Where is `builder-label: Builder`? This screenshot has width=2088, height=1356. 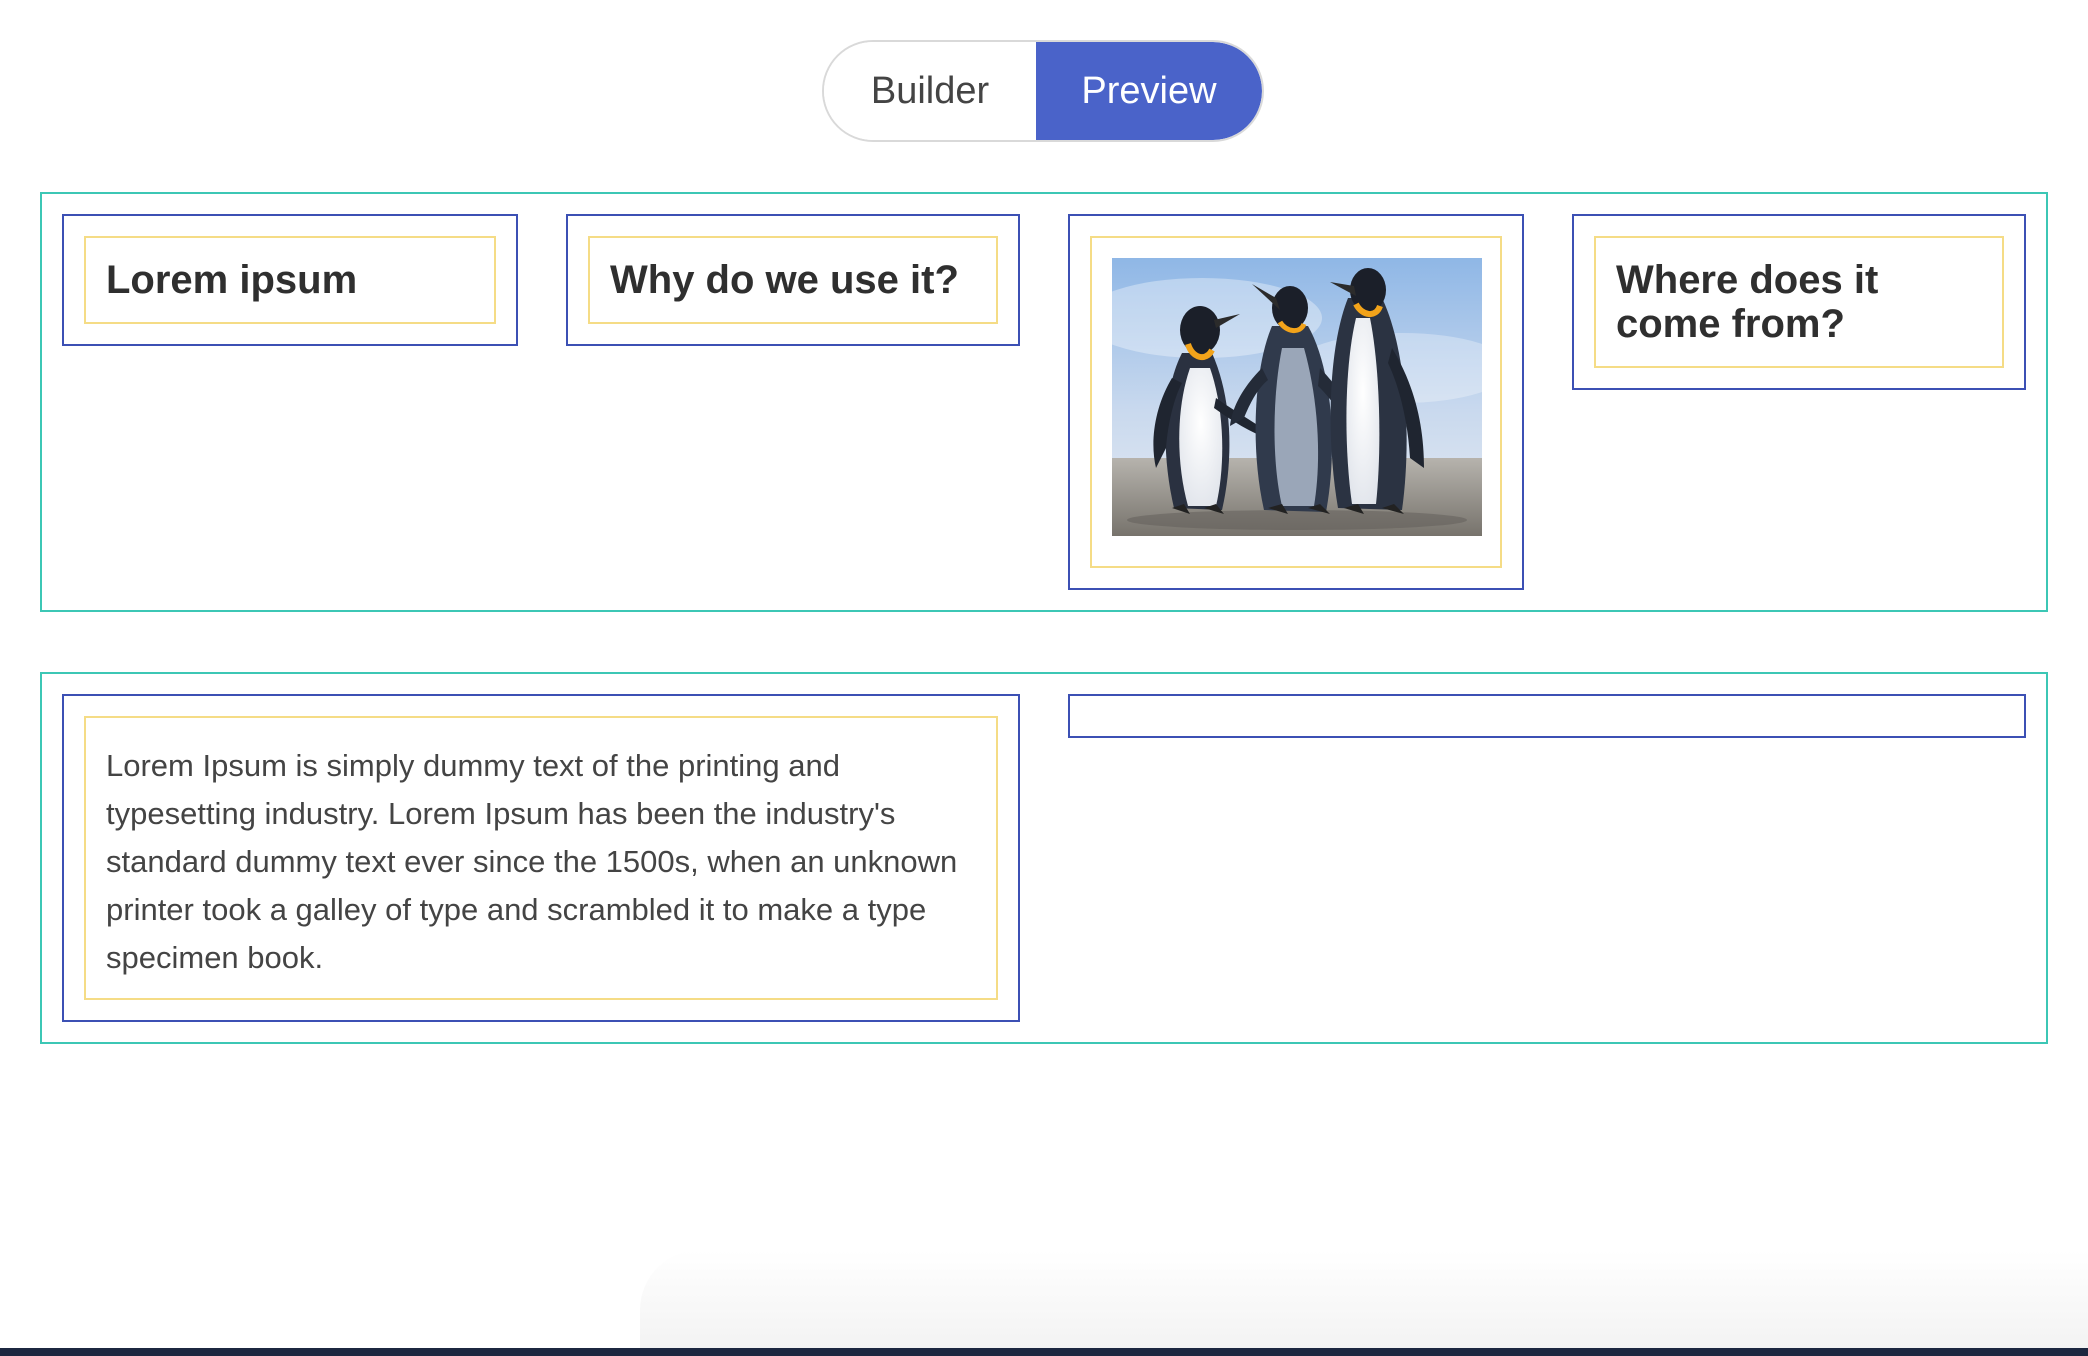
builder-label: Builder is located at coordinates (930, 90).